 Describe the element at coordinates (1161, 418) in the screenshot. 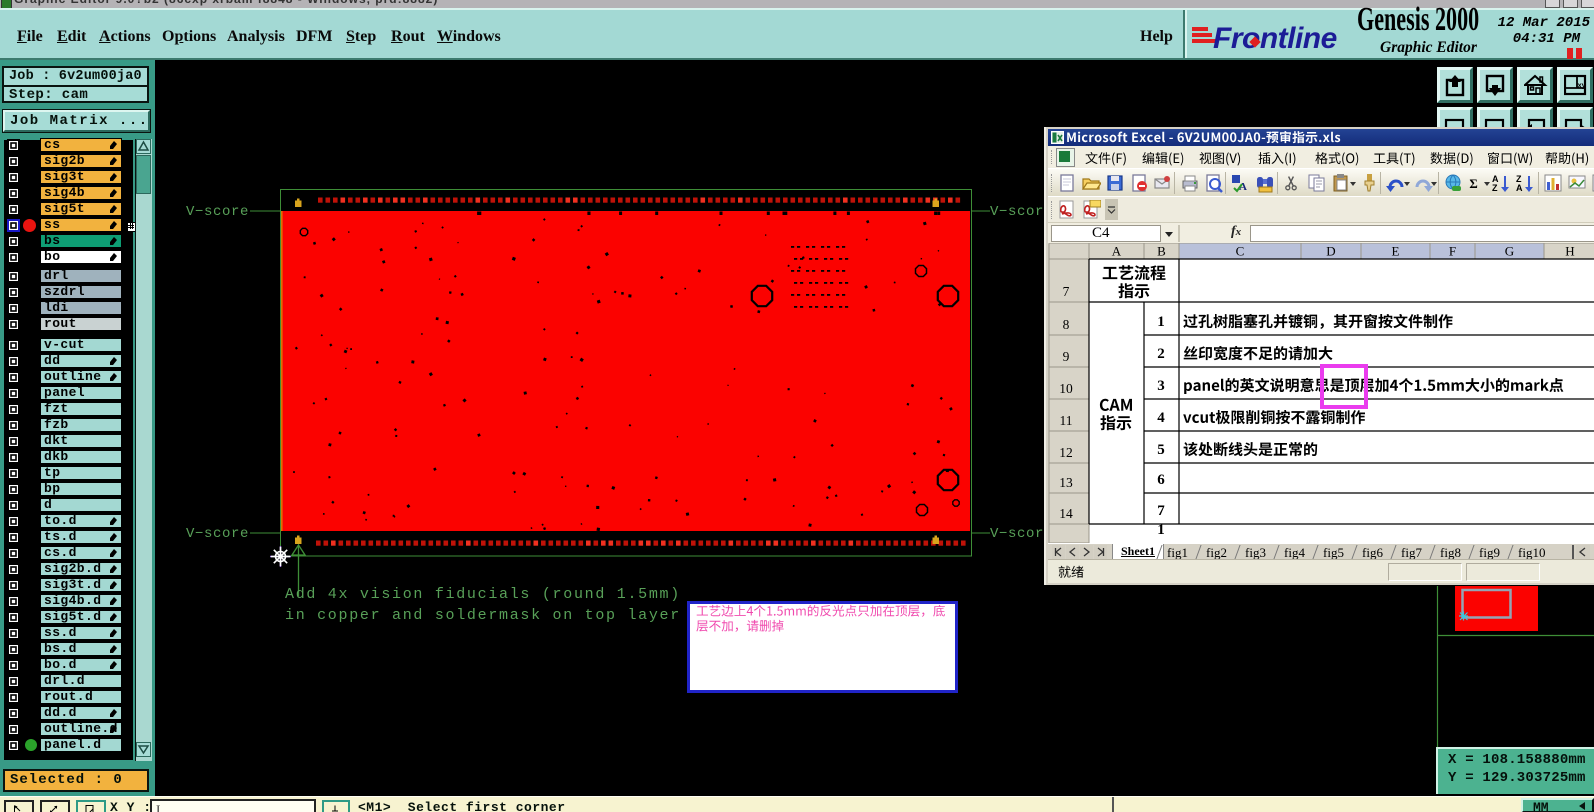

I see `svg-text: 4` at that location.